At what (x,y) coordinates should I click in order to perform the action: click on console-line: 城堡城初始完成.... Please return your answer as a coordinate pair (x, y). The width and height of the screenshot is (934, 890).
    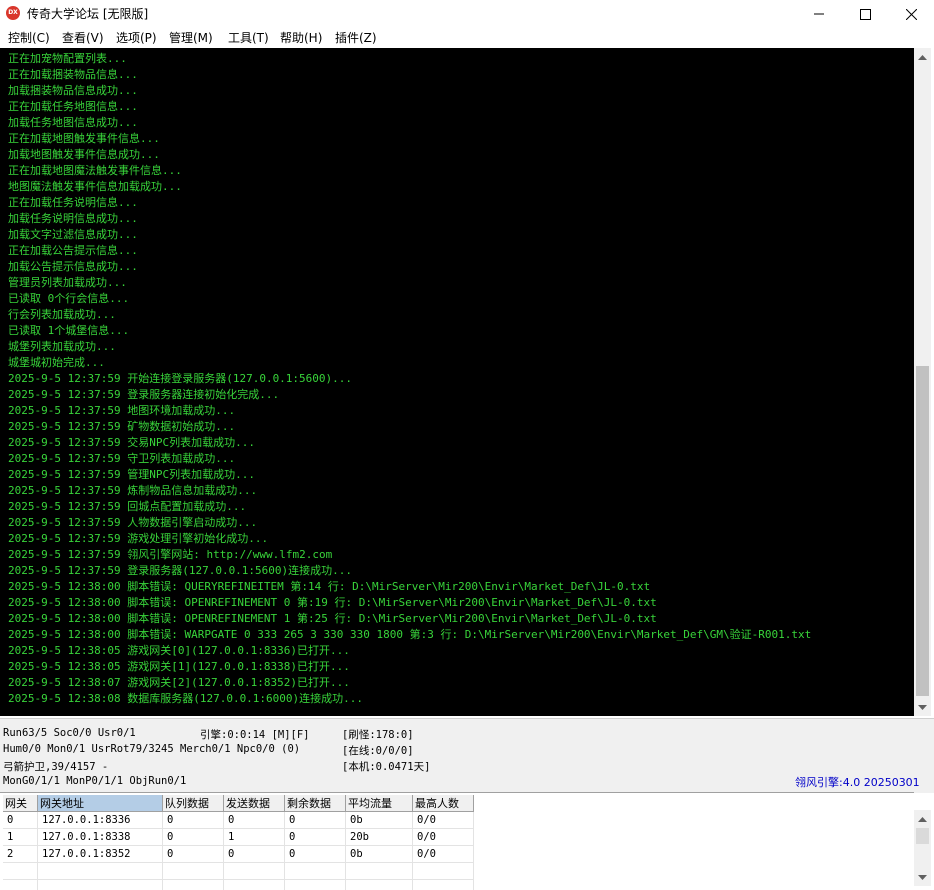
    Looking at the image, I should click on (458, 363).